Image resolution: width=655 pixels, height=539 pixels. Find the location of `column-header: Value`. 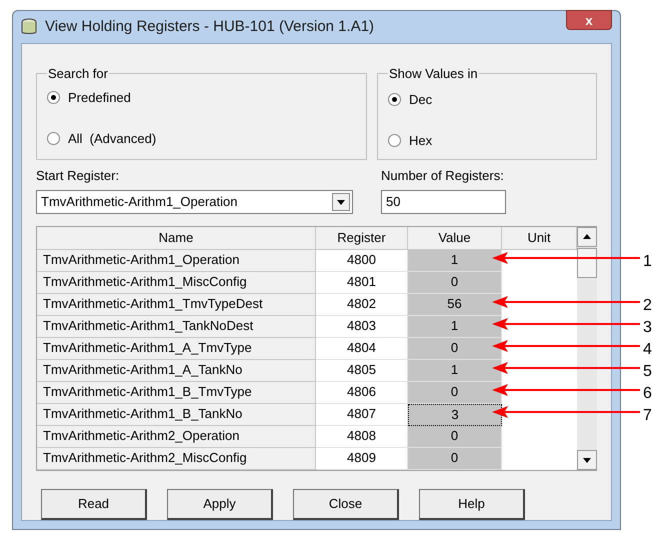

column-header: Value is located at coordinates (455, 238).